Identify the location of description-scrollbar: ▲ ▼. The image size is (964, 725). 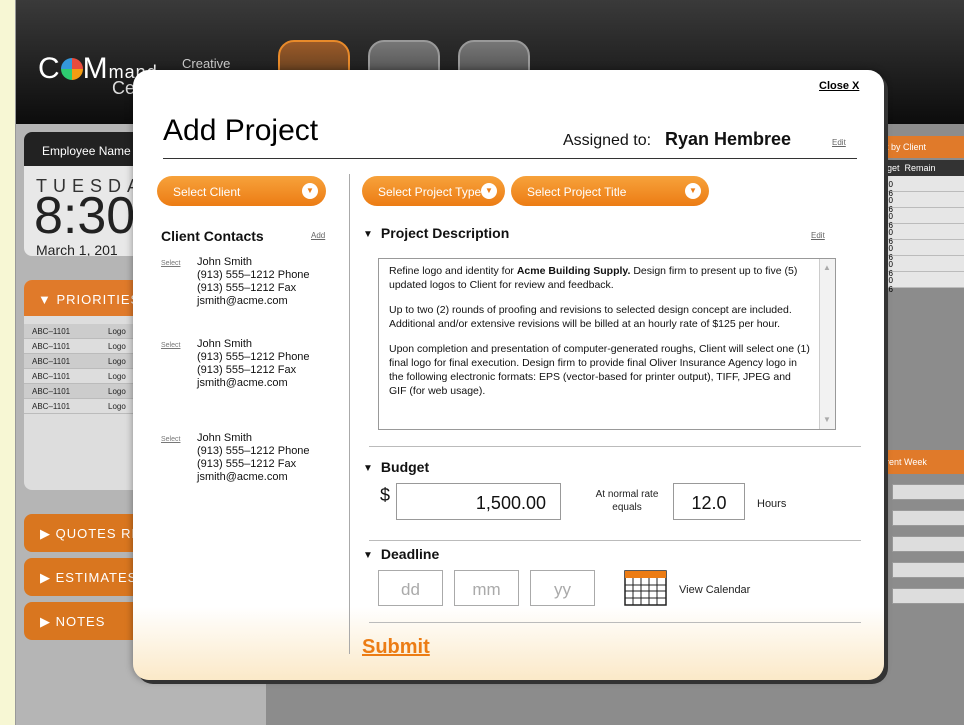
(827, 344).